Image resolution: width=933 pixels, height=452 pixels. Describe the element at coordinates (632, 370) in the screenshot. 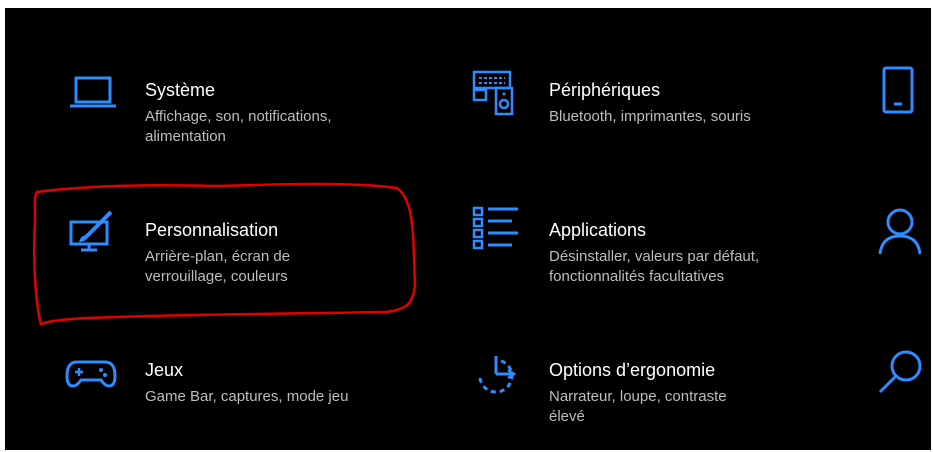

I see `tile-ease-of-access-title: Options d’ergonomie` at that location.